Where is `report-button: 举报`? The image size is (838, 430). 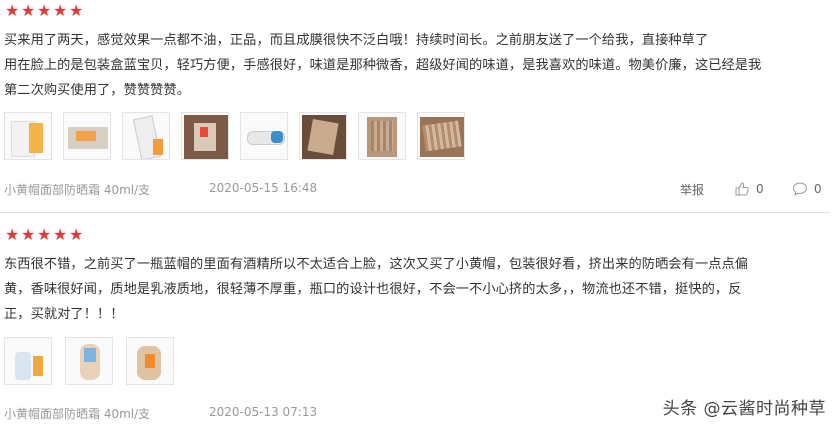 report-button: 举报 is located at coordinates (692, 189).